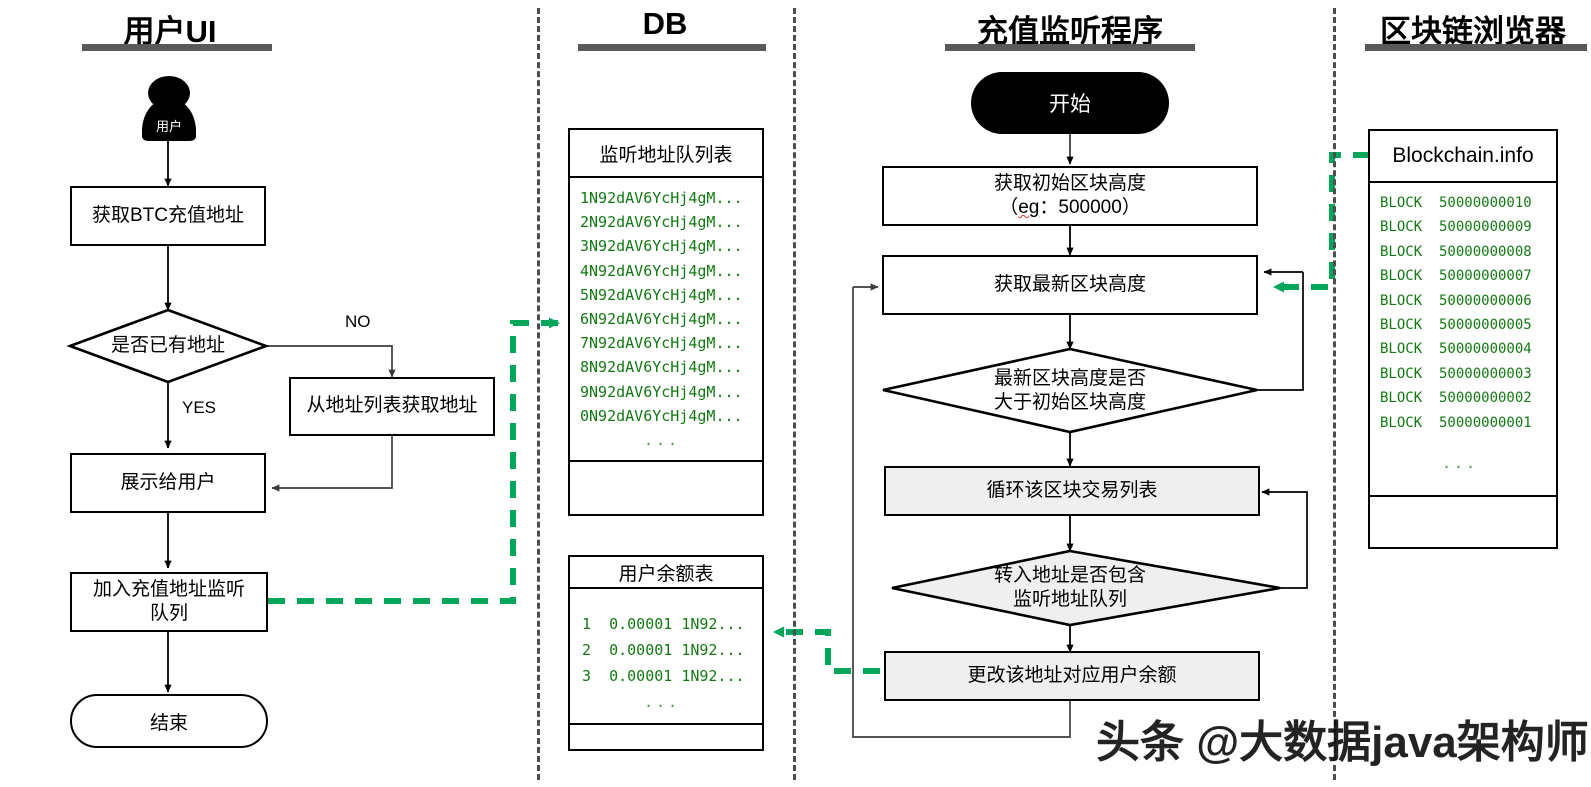 The height and width of the screenshot is (787, 1591). What do you see at coordinates (1072, 676) in the screenshot?
I see `node-update-user-balance: 更改该地址对应用户余额` at bounding box center [1072, 676].